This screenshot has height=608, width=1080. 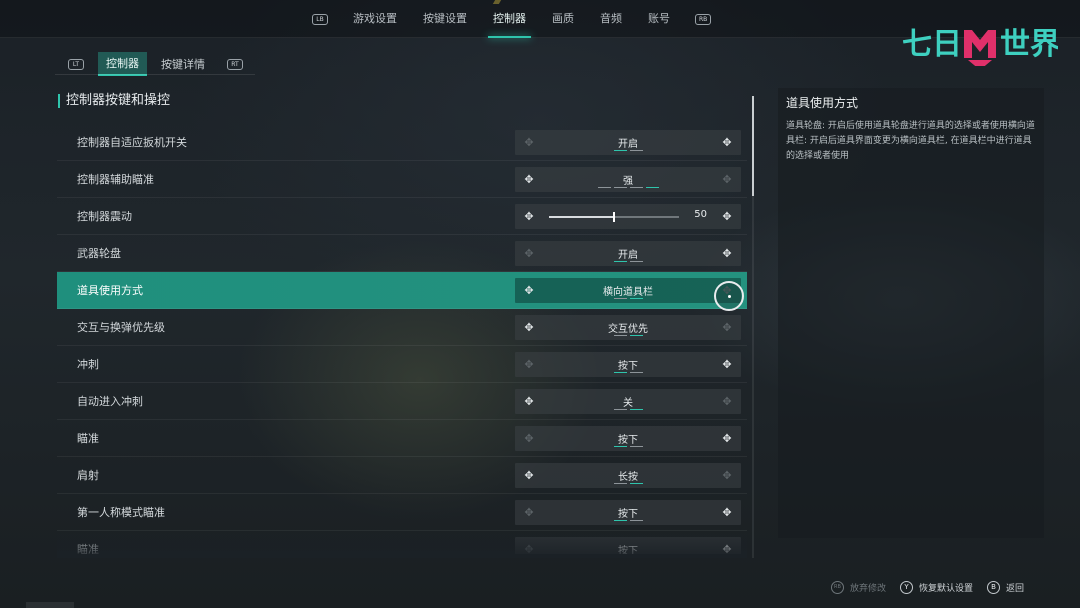 I want to click on lb-button-icon: LB, so click(x=320, y=19).